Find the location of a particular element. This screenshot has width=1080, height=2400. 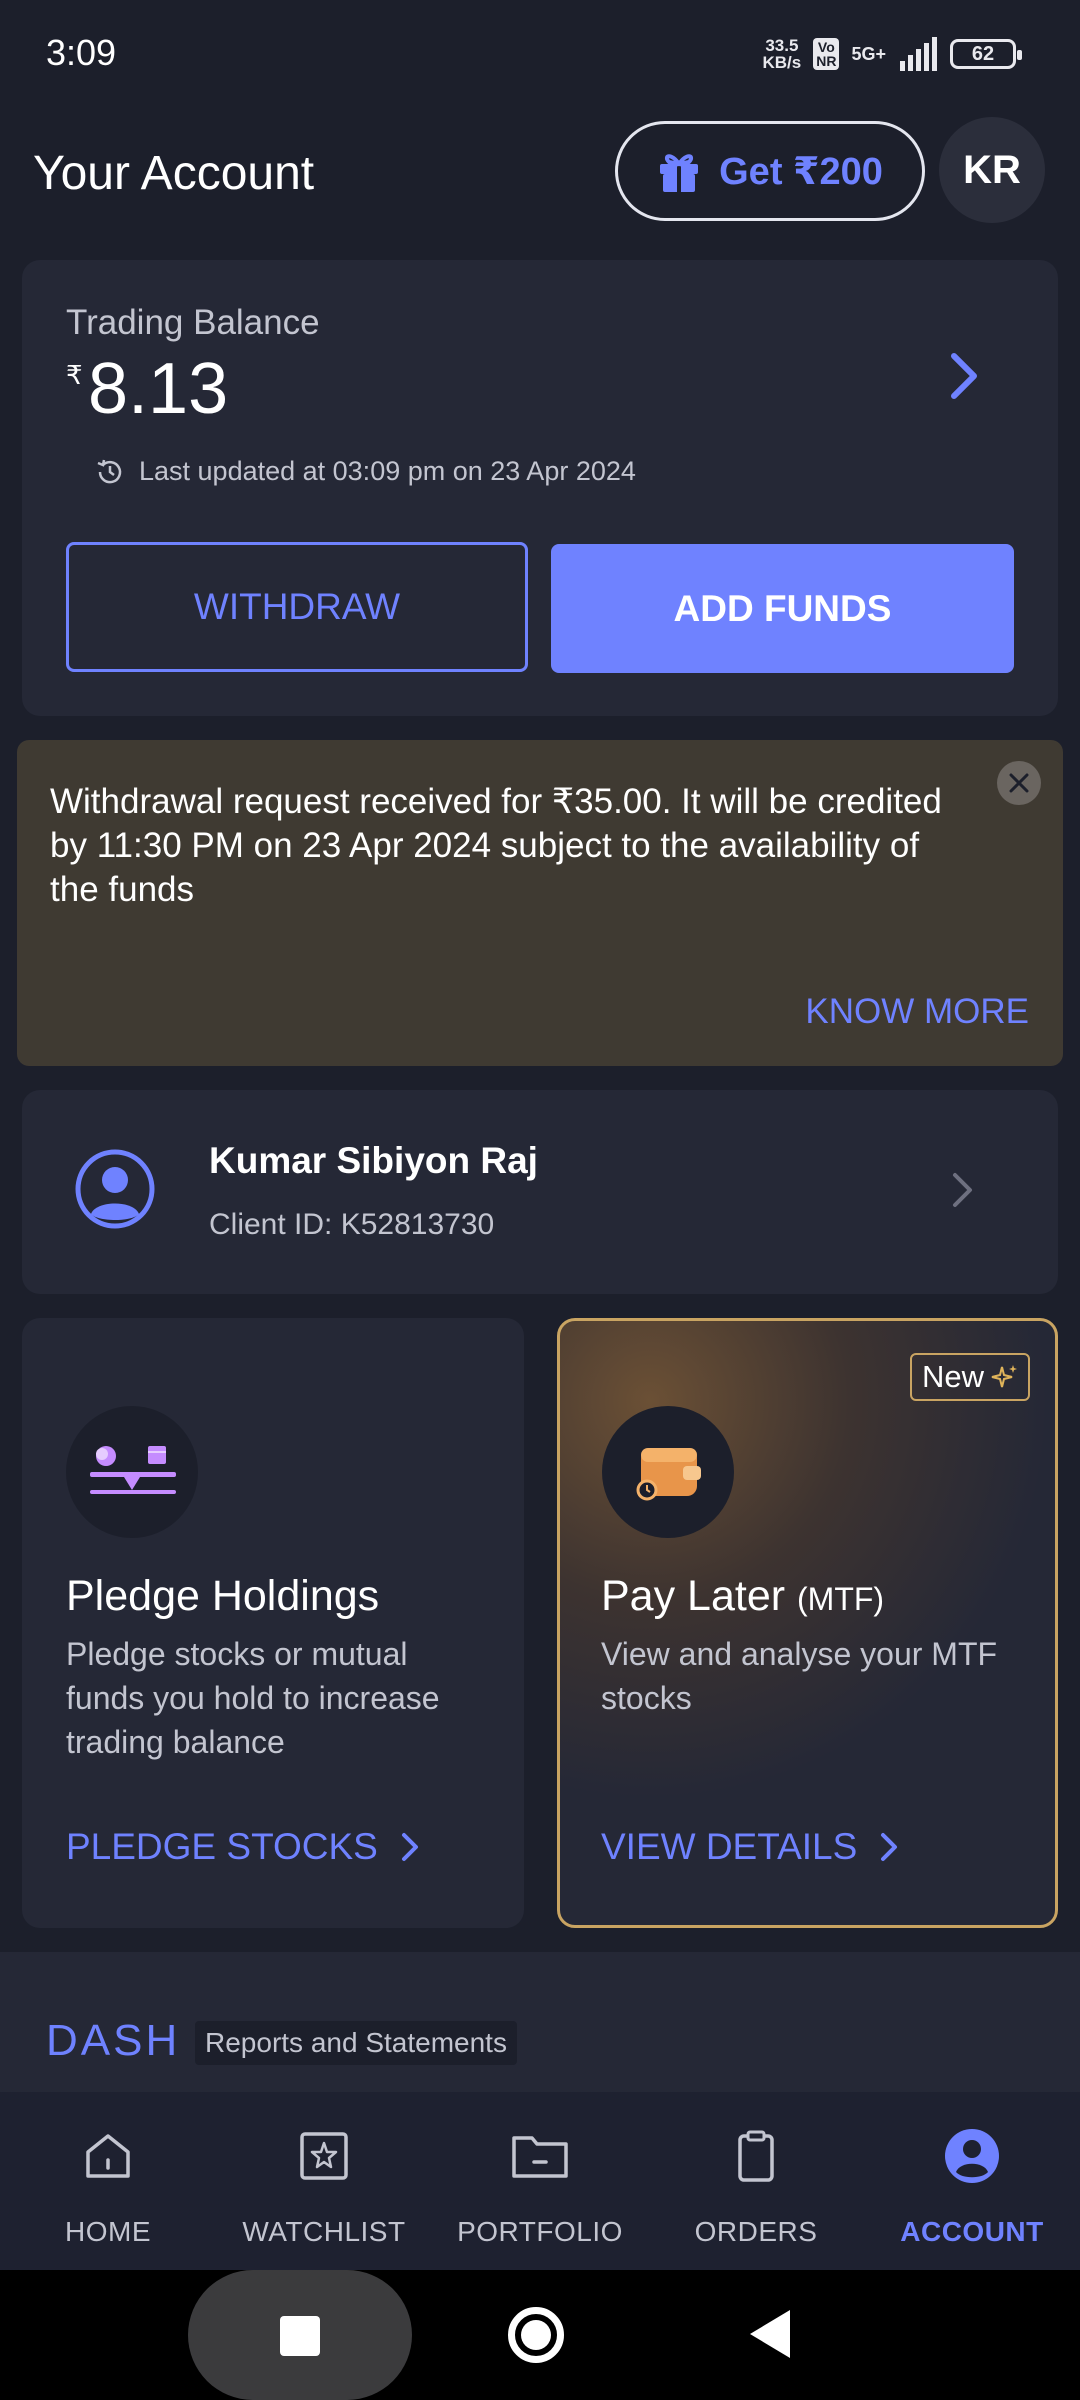

pay-later-icon-container is located at coordinates (668, 1472).